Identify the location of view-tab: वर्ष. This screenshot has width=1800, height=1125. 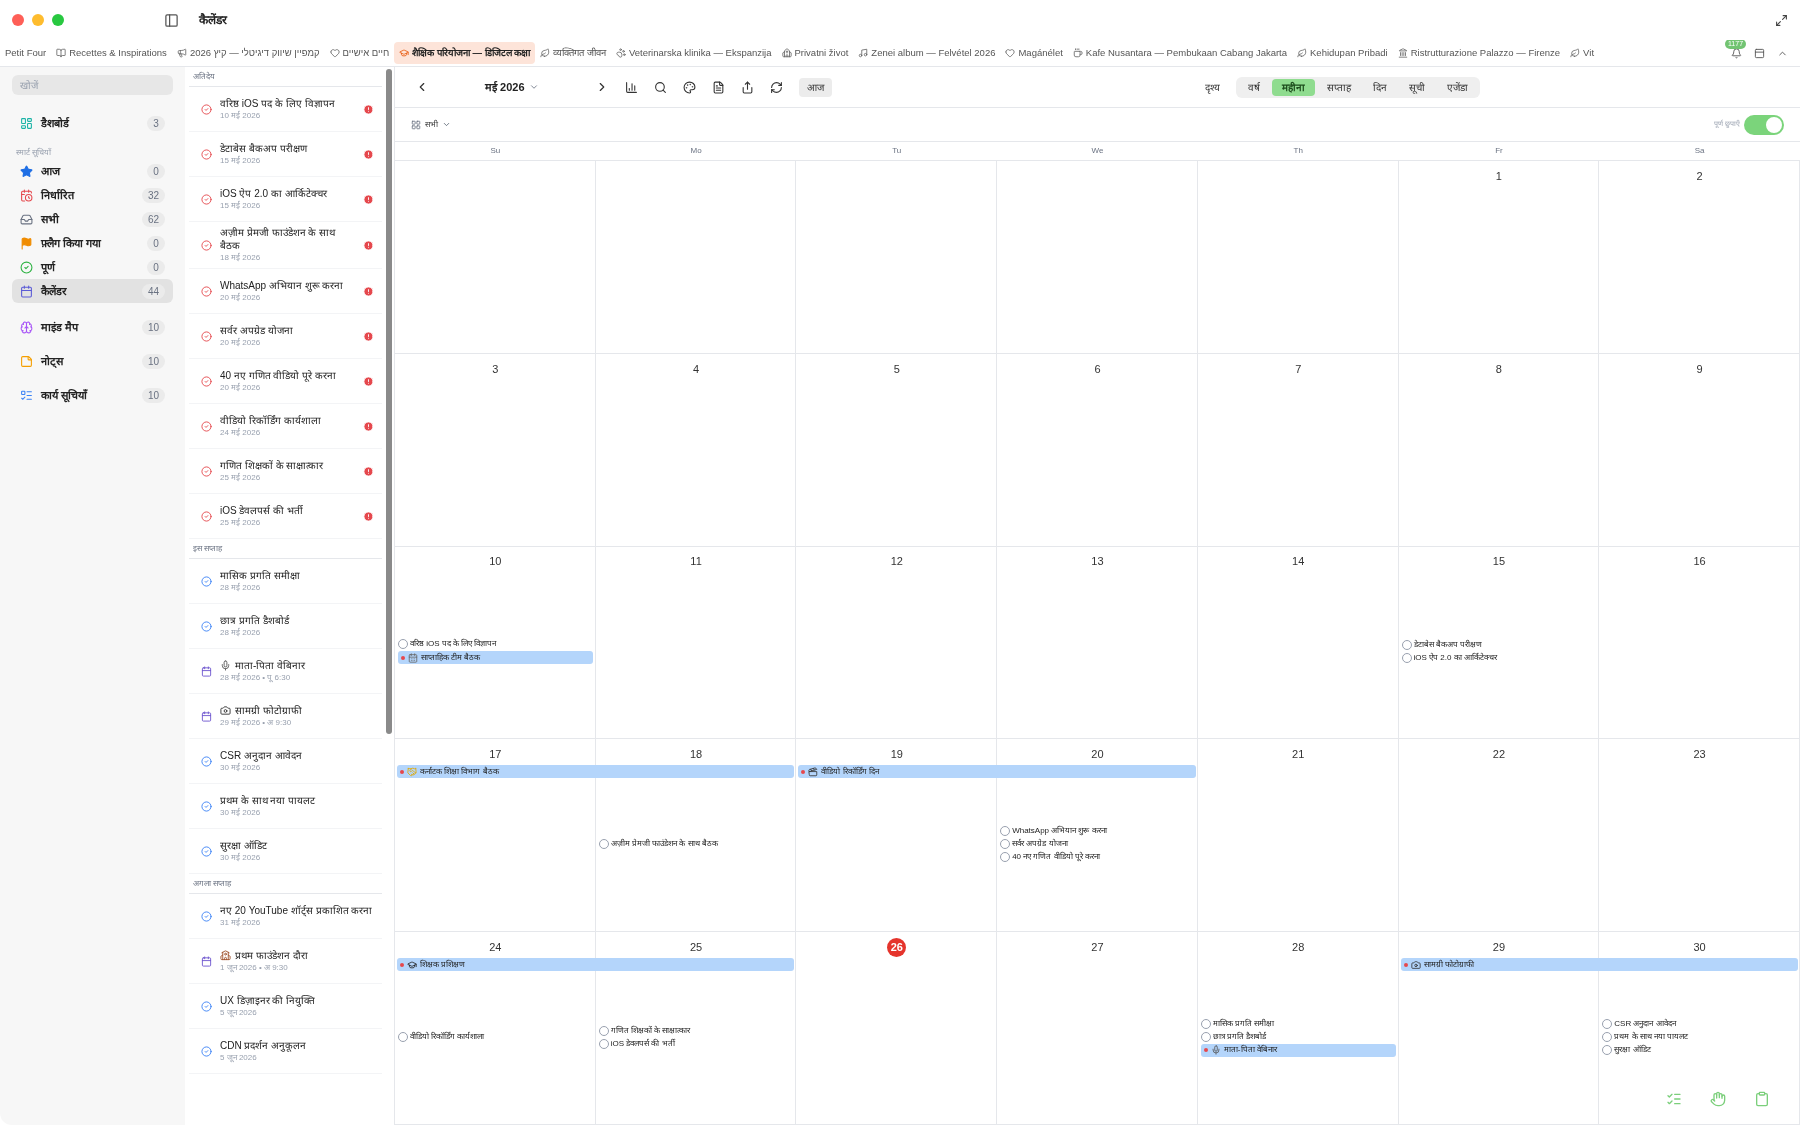
(1254, 87).